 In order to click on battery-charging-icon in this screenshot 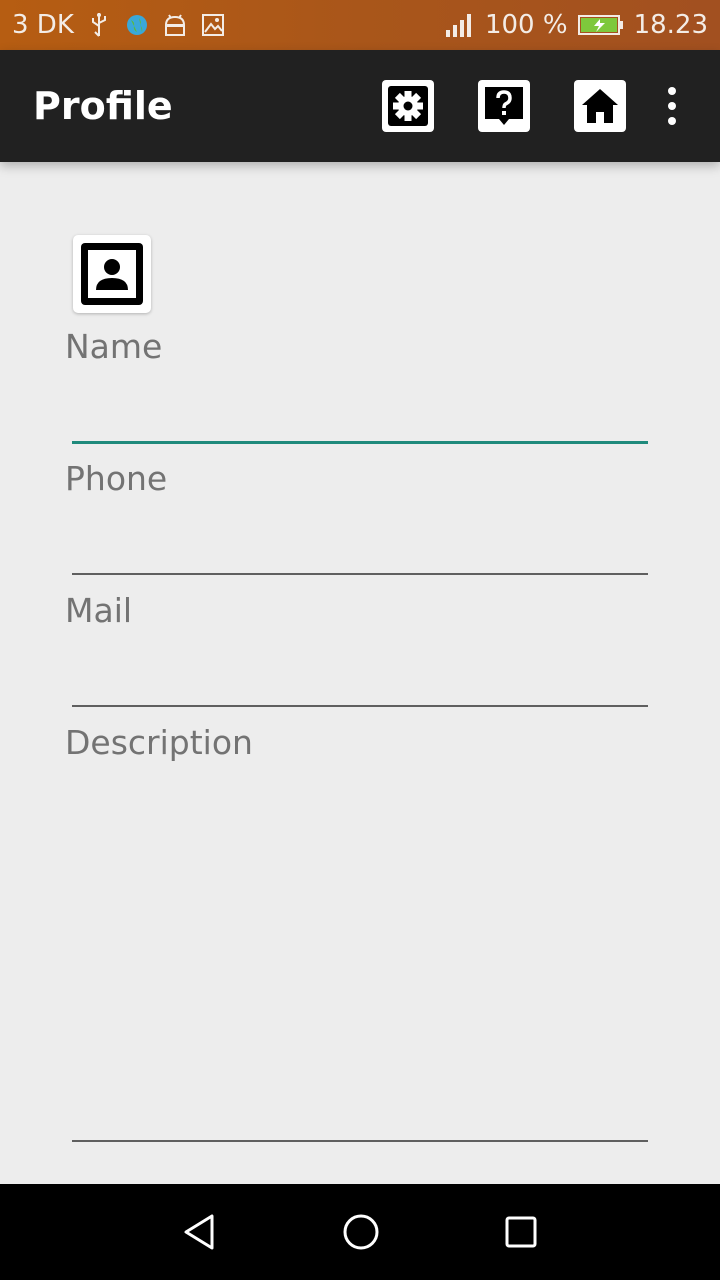, I will do `click(600, 25)`.